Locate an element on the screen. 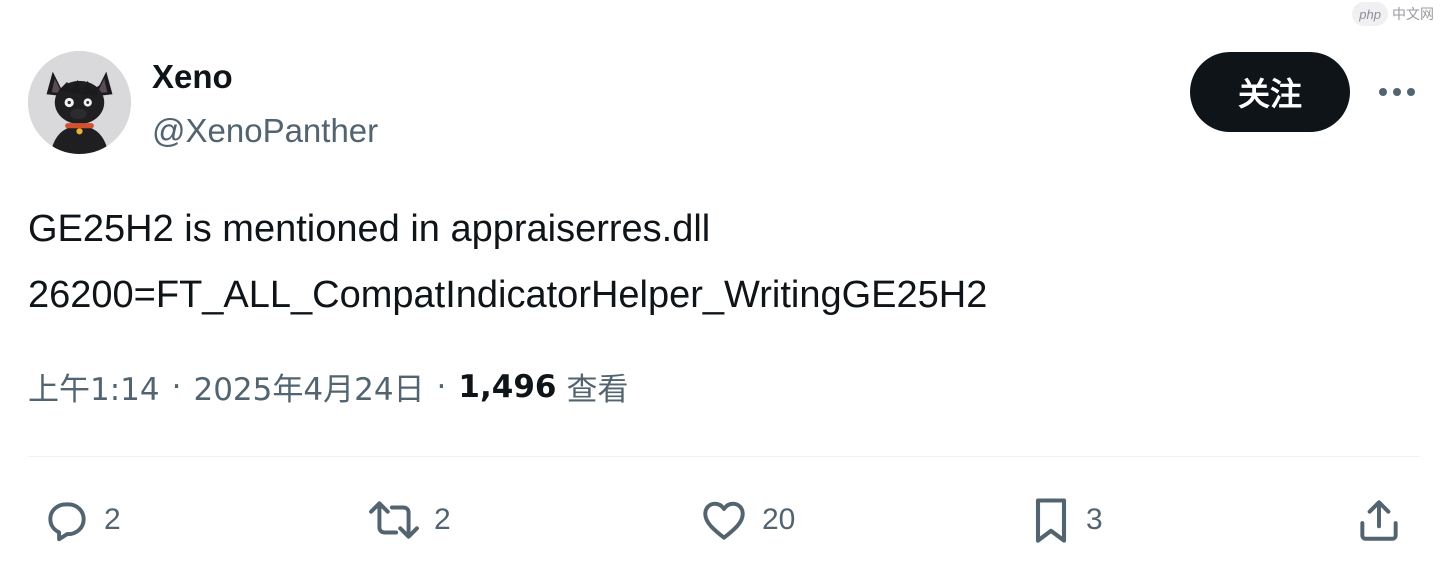 The height and width of the screenshot is (567, 1440). black-cat-avatar-icon is located at coordinates (79, 102).